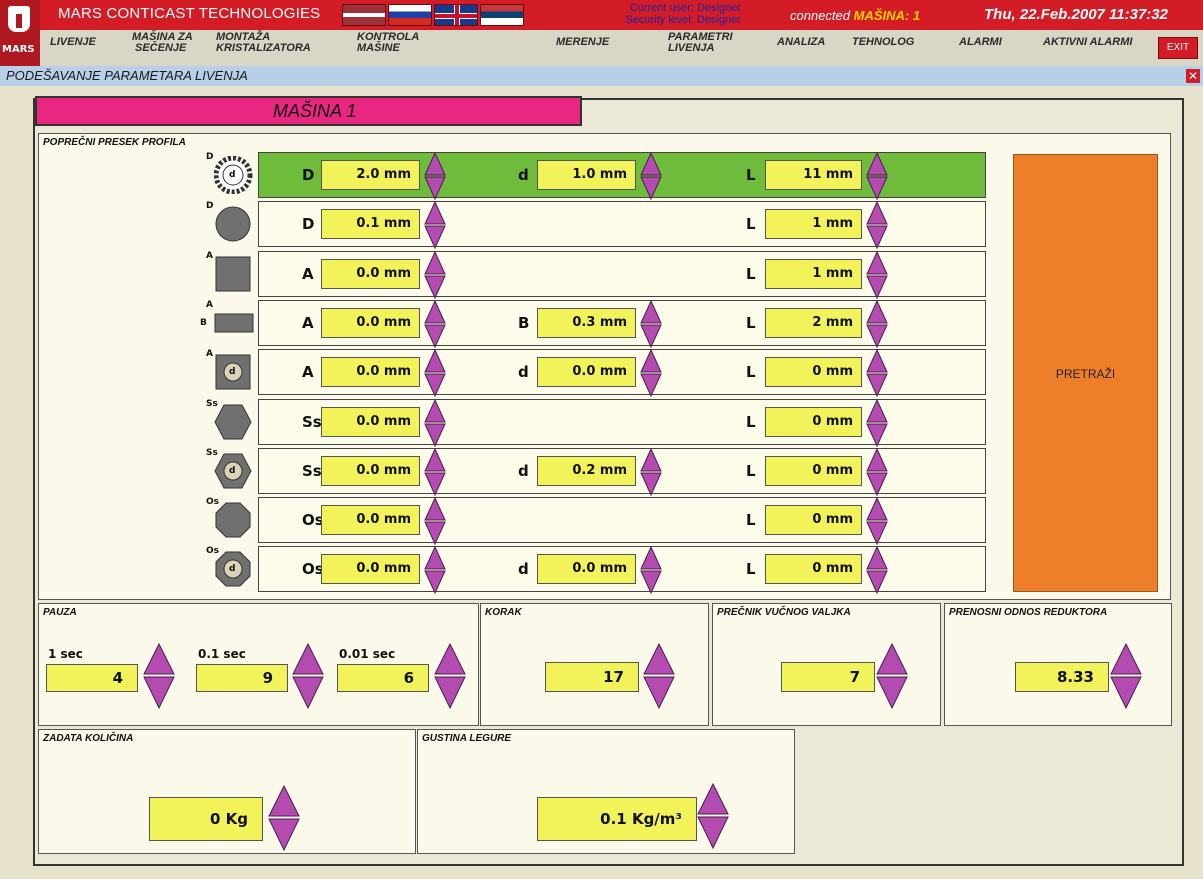 Image resolution: width=1203 pixels, height=879 pixels. I want to click on prenosni-spinner, so click(1126, 676).